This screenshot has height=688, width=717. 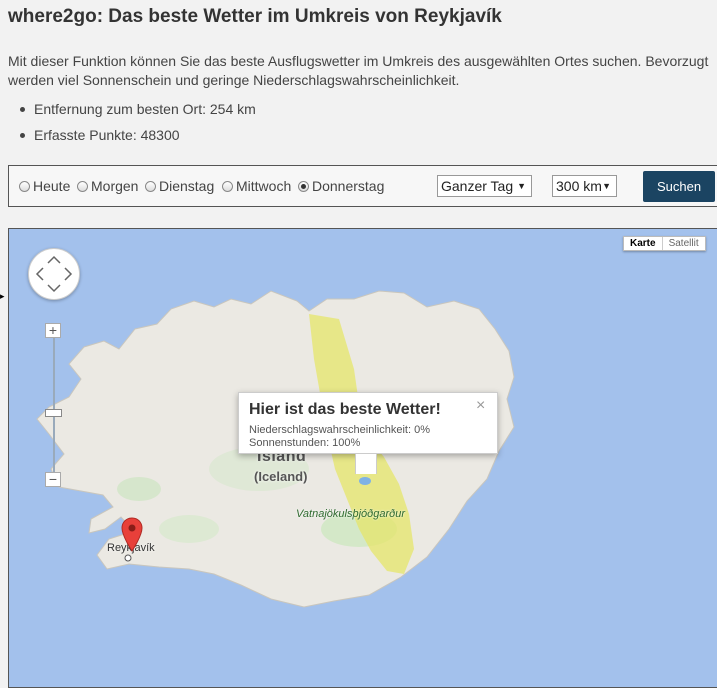 What do you see at coordinates (480, 406) in the screenshot?
I see `close-icon: ×` at bounding box center [480, 406].